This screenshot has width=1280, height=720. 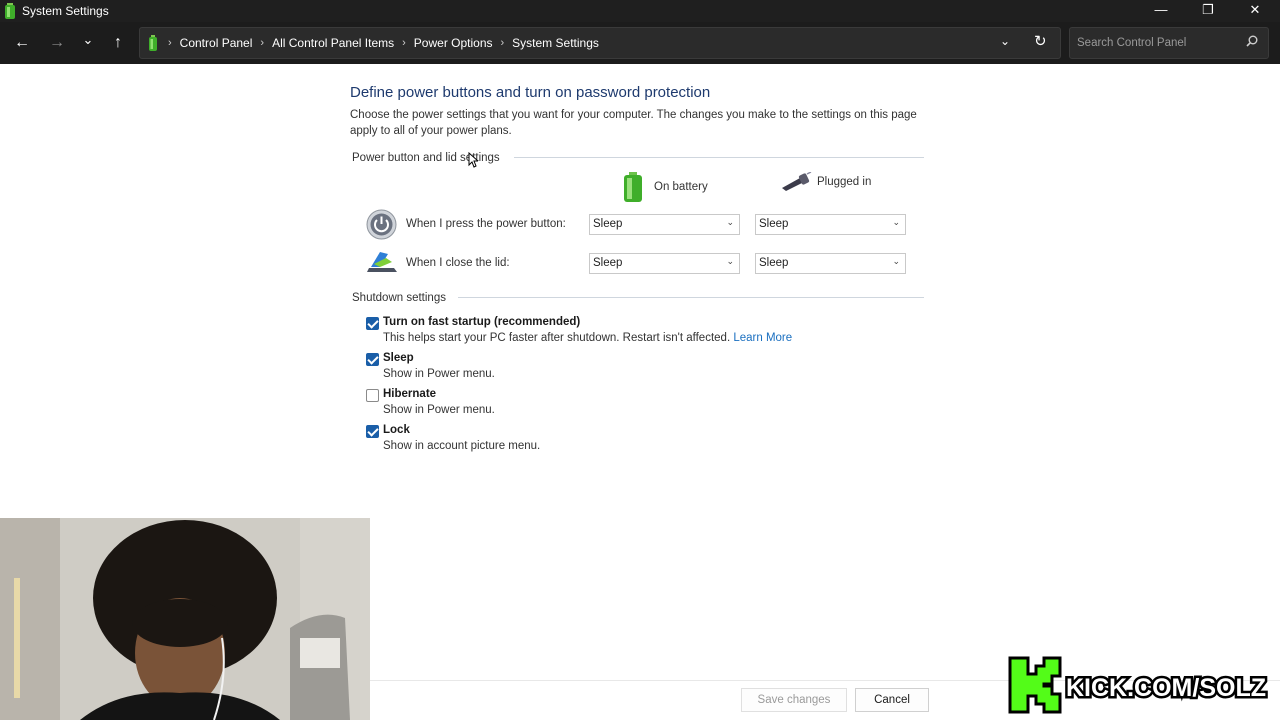 I want to click on refresh-button: ↻, so click(x=1040, y=41).